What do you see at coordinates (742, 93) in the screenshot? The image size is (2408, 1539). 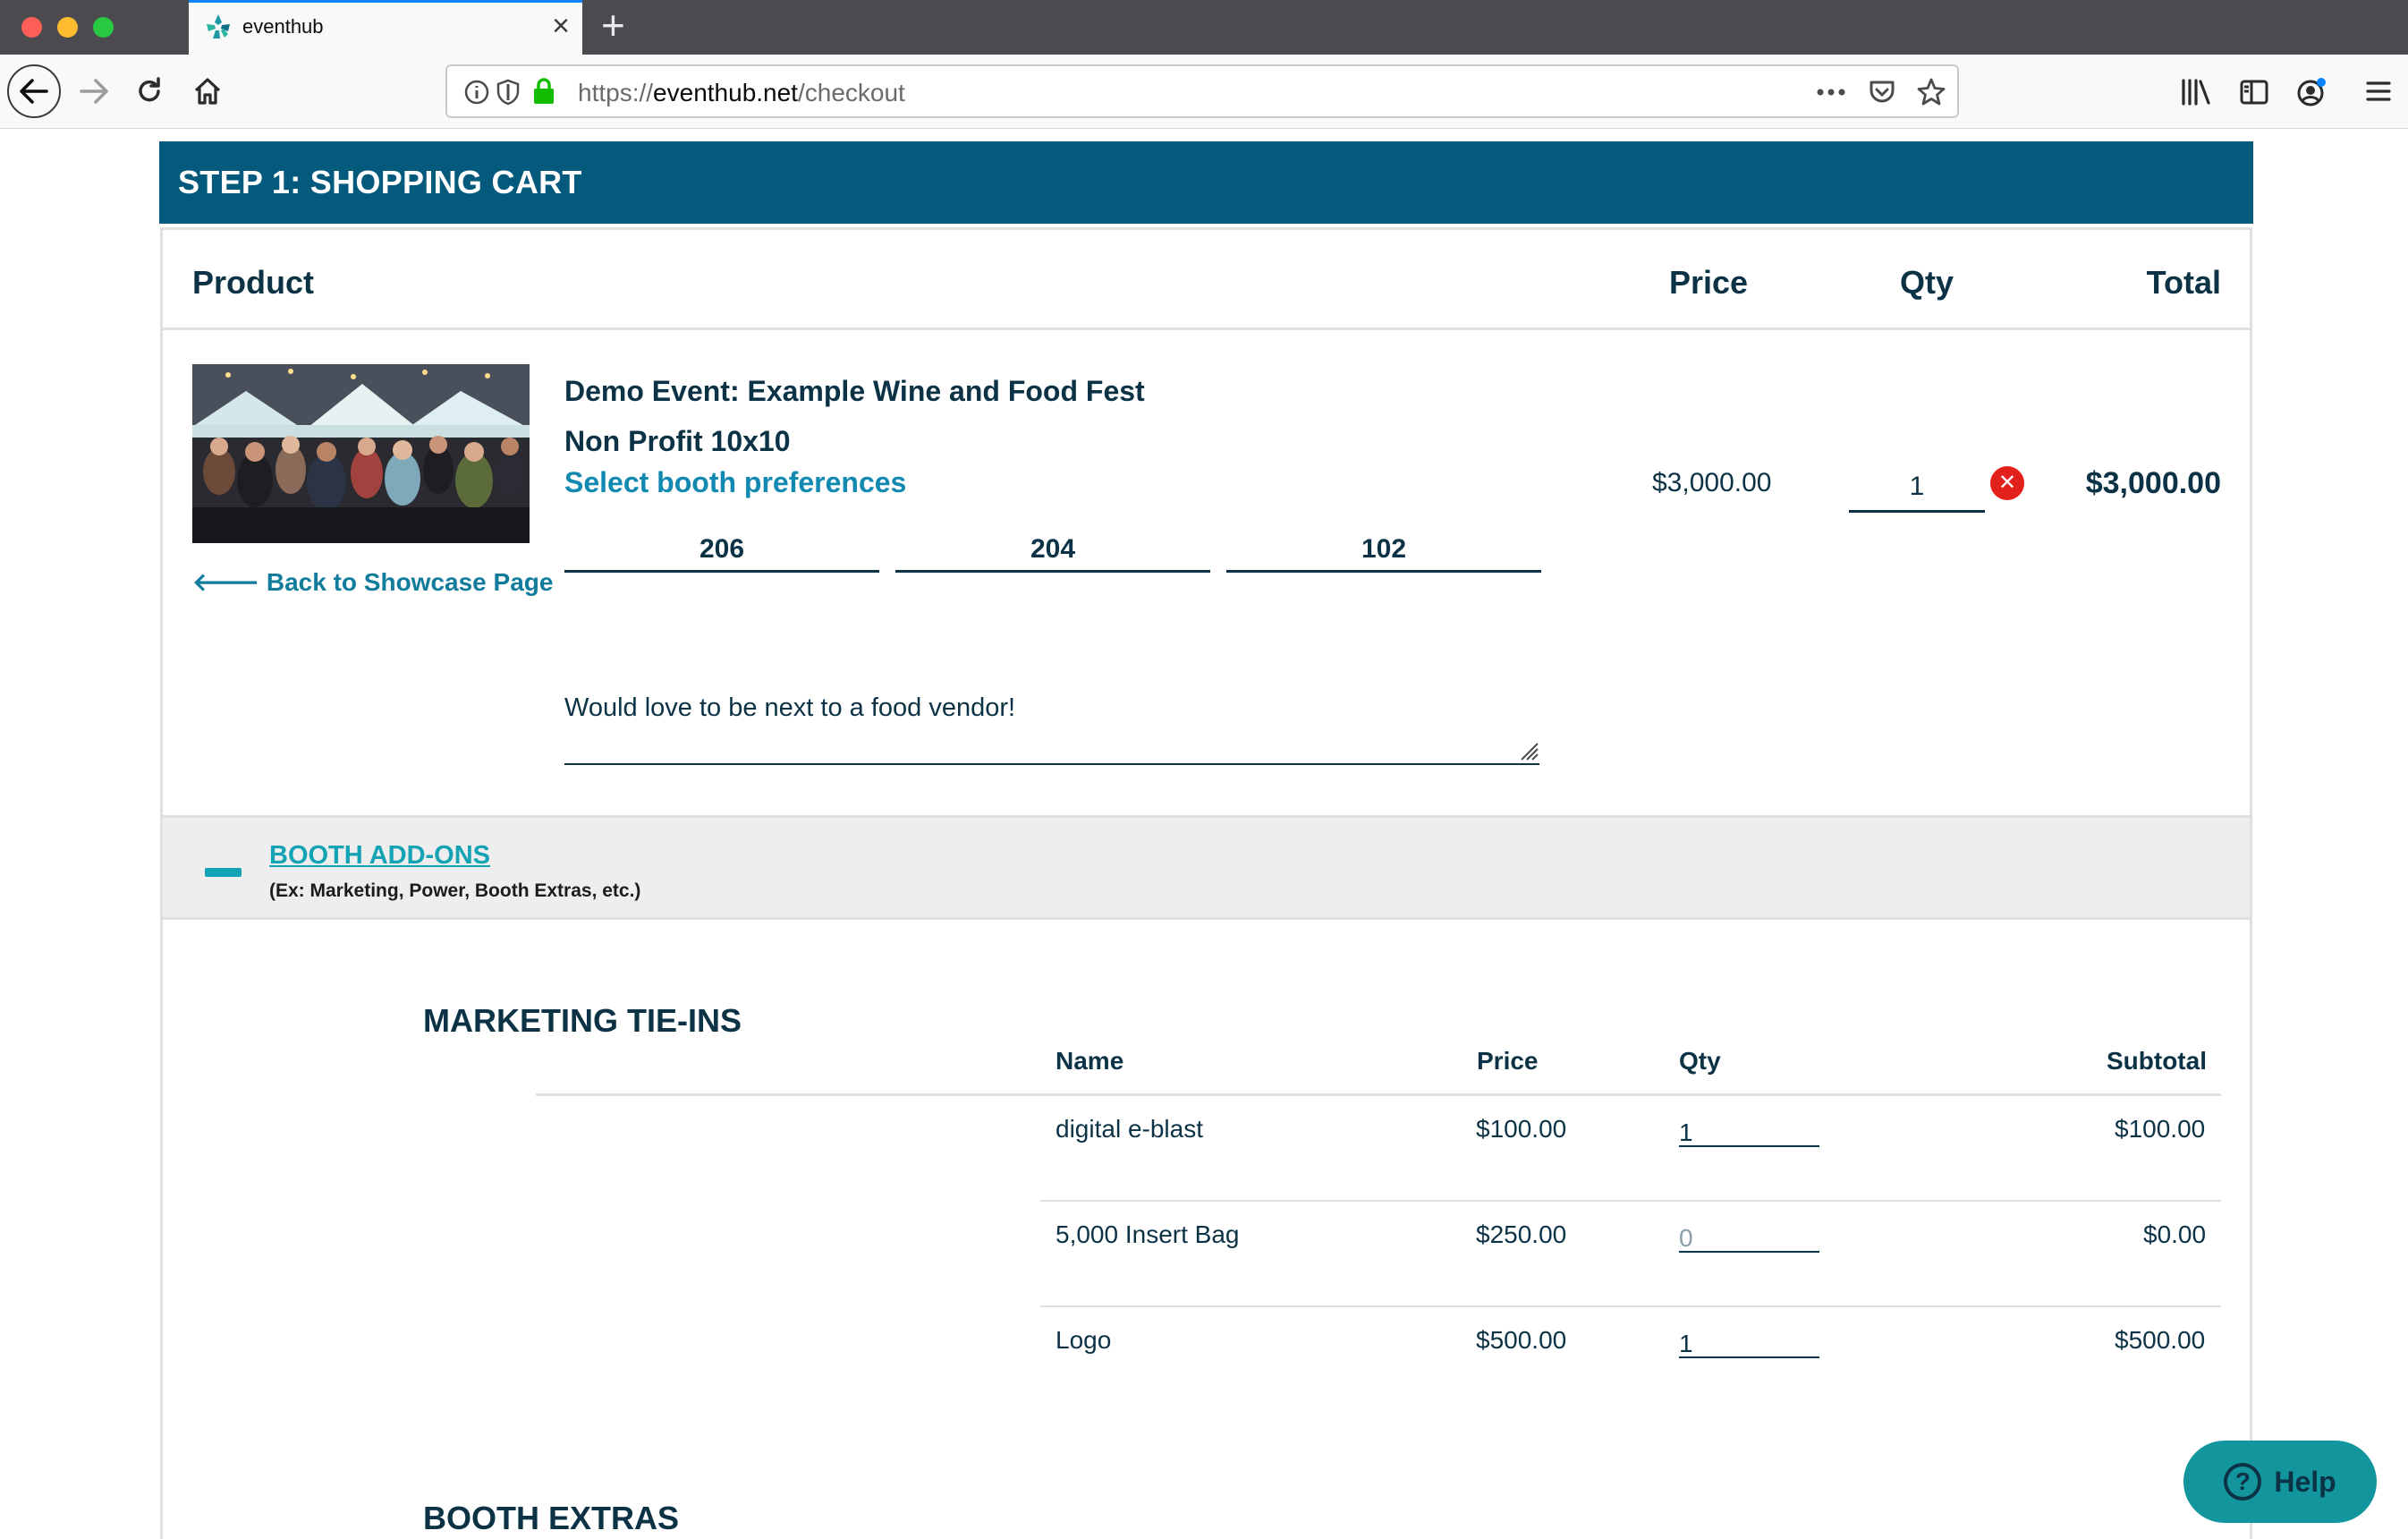 I see `url-text: https://eventhub.net/checkout` at bounding box center [742, 93].